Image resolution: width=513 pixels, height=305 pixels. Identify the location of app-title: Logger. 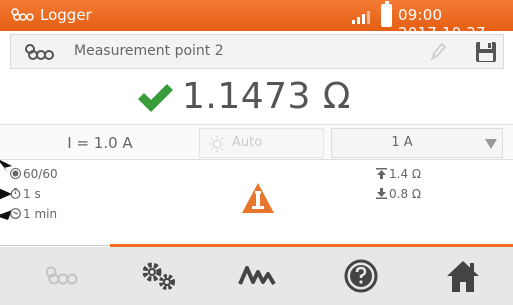
(66, 15).